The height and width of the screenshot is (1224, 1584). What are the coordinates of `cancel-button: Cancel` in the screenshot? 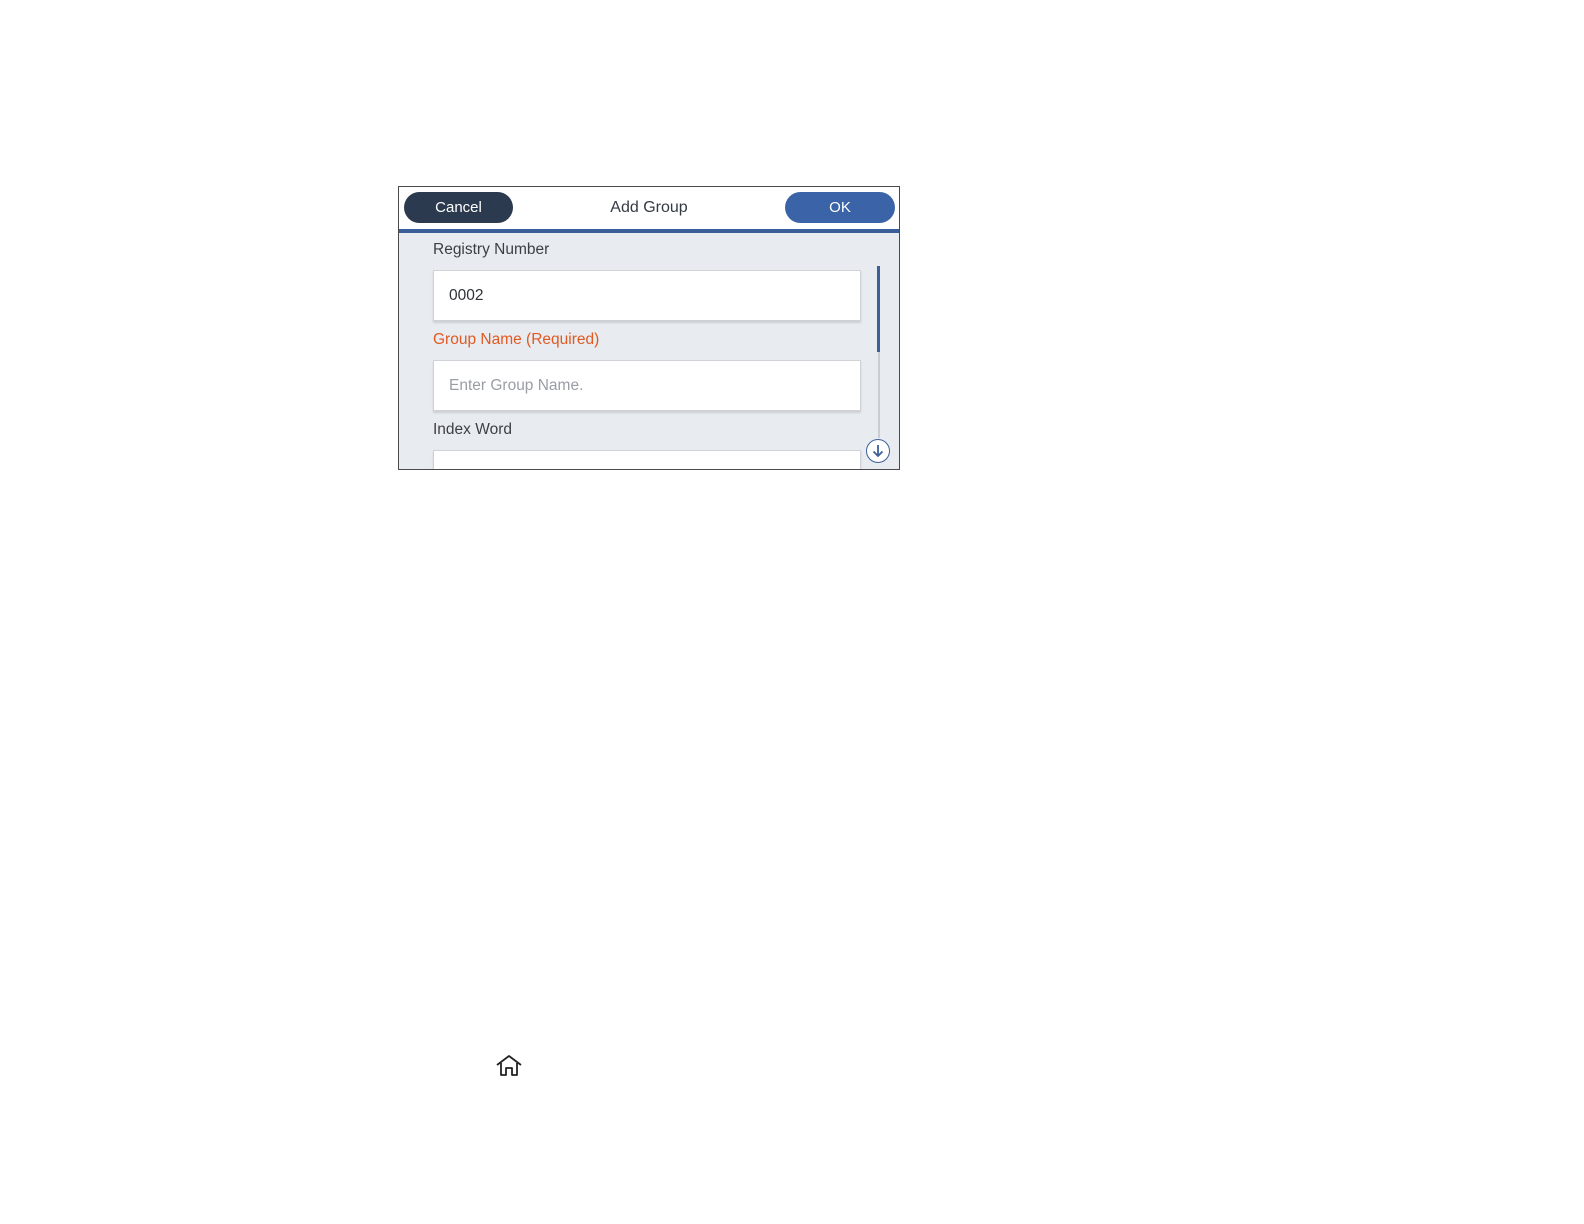 It's located at (458, 207).